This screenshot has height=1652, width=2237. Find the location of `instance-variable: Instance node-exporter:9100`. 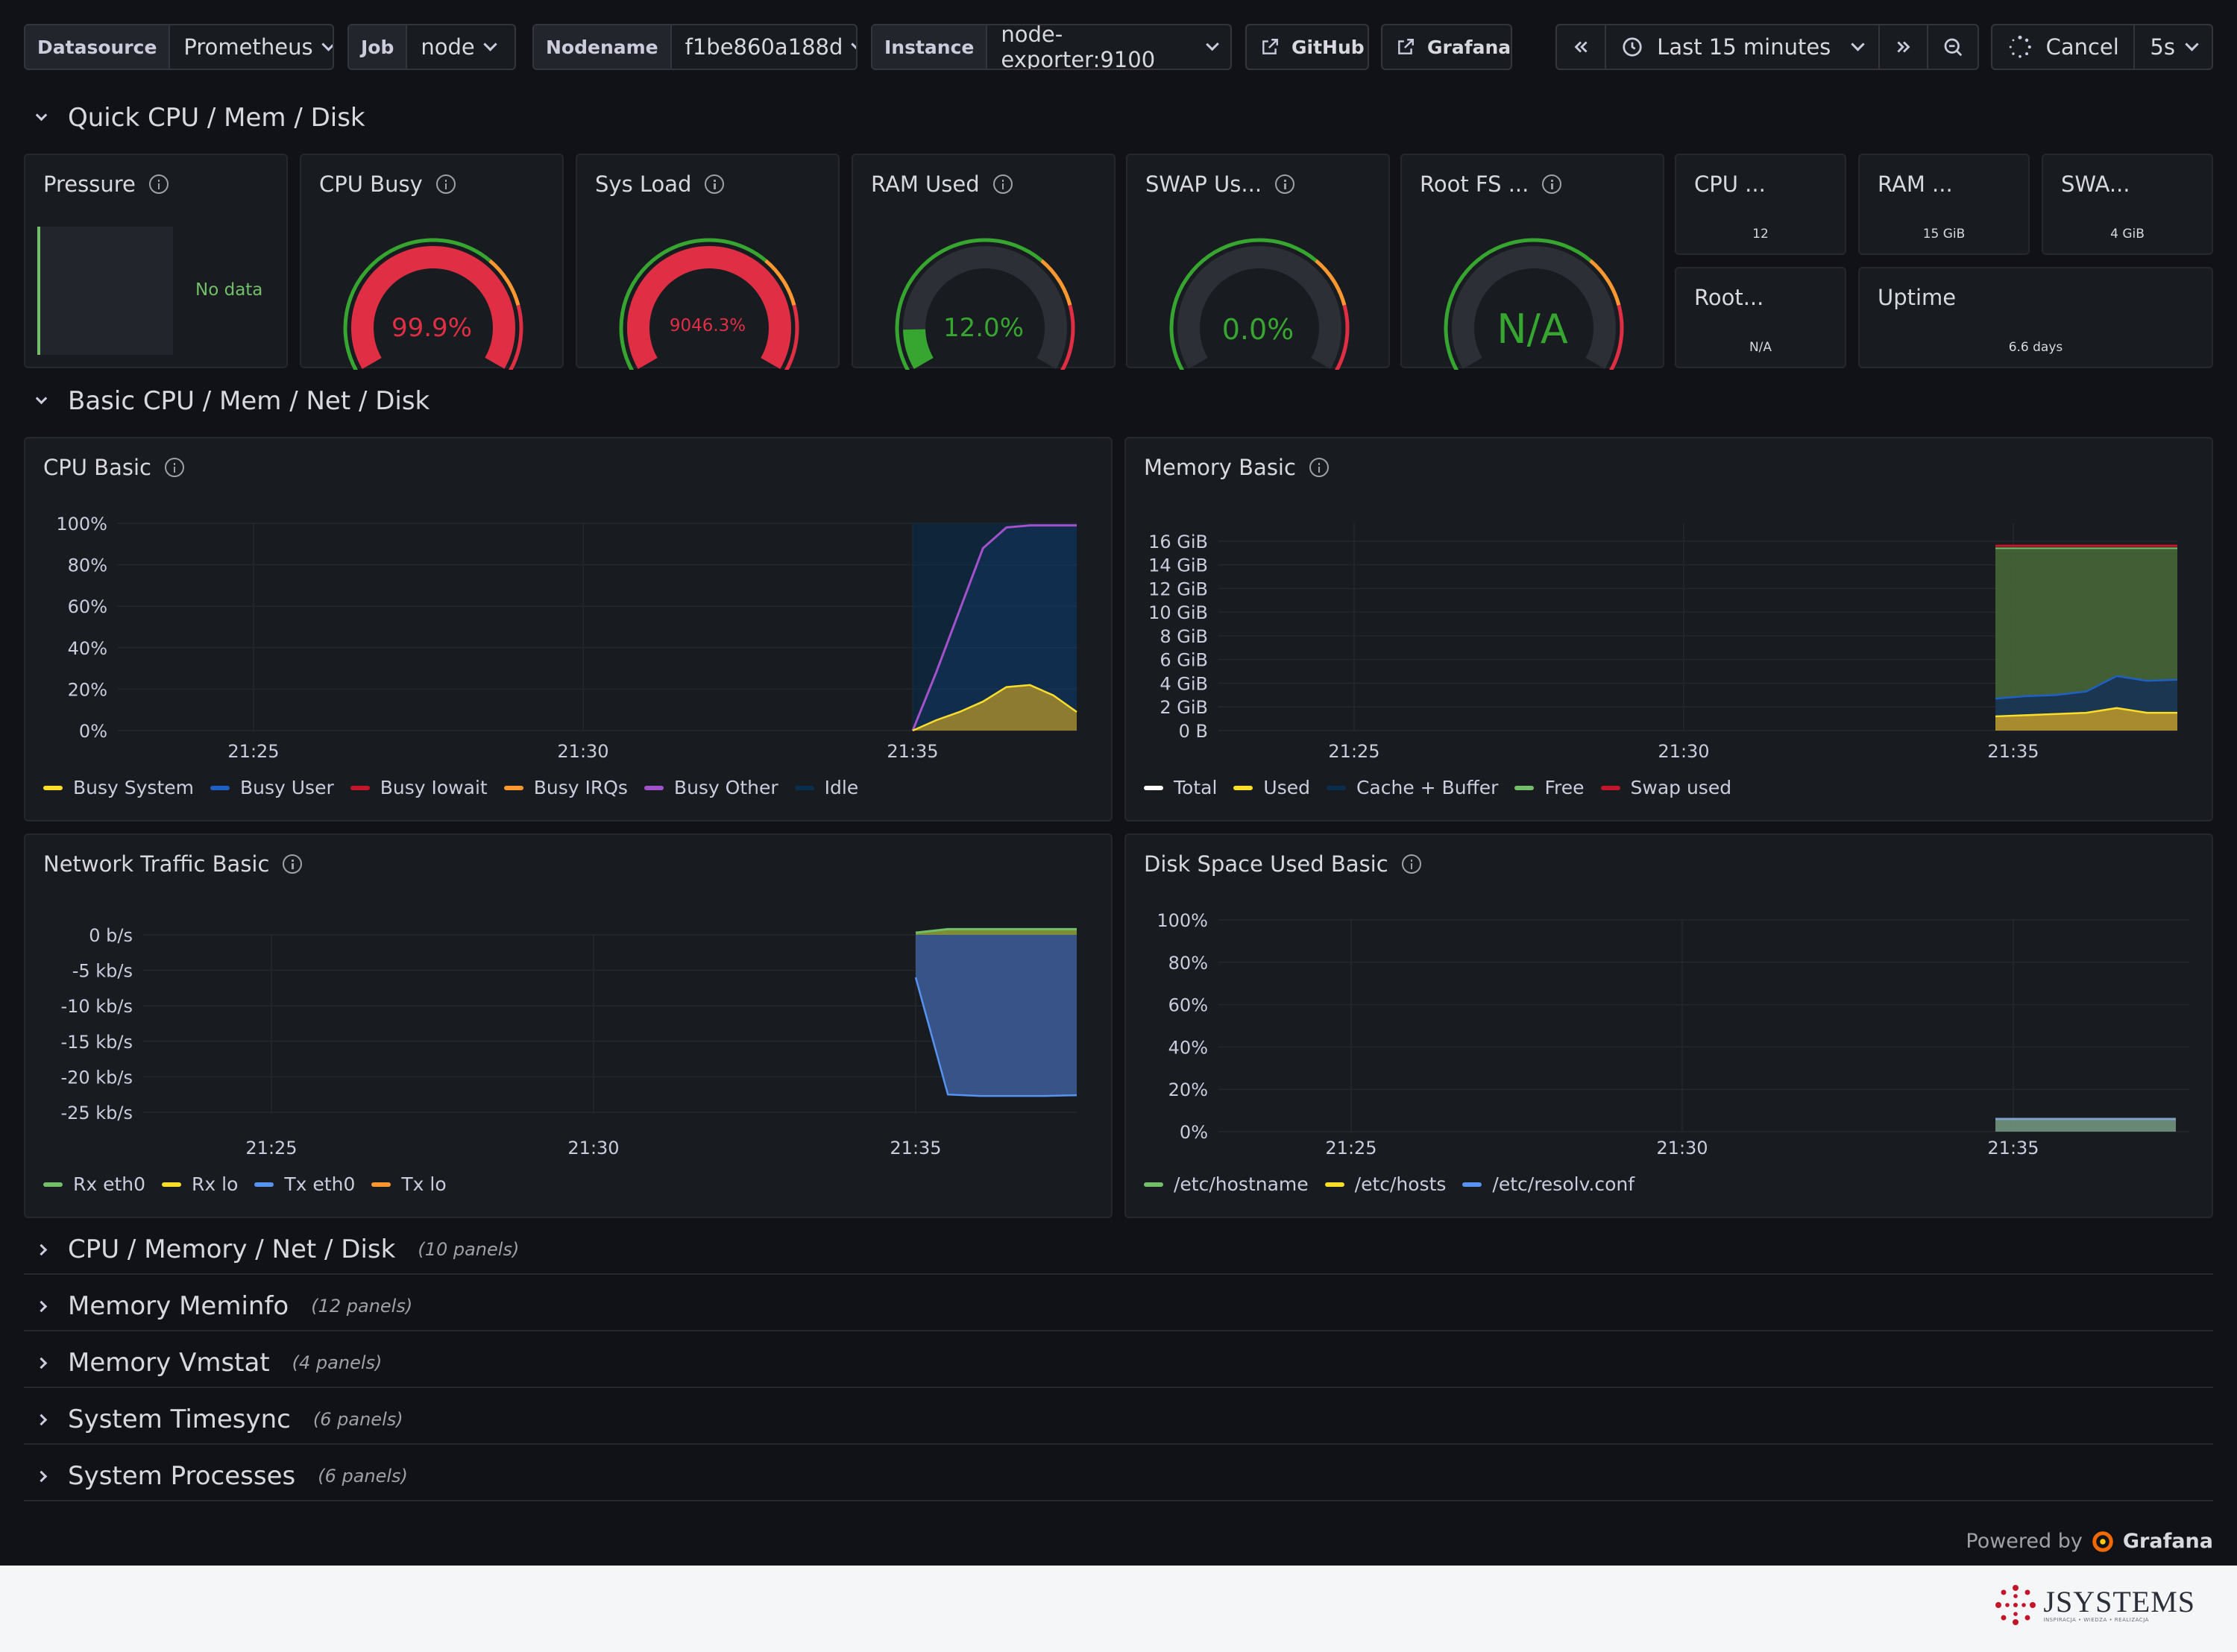

instance-variable: Instance node-exporter:9100 is located at coordinates (1052, 47).